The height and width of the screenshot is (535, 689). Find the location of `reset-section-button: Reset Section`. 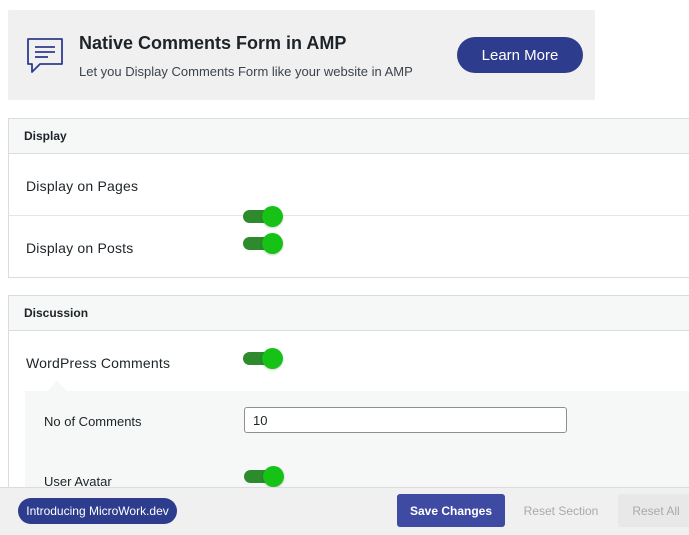

reset-section-button: Reset Section is located at coordinates (561, 510).